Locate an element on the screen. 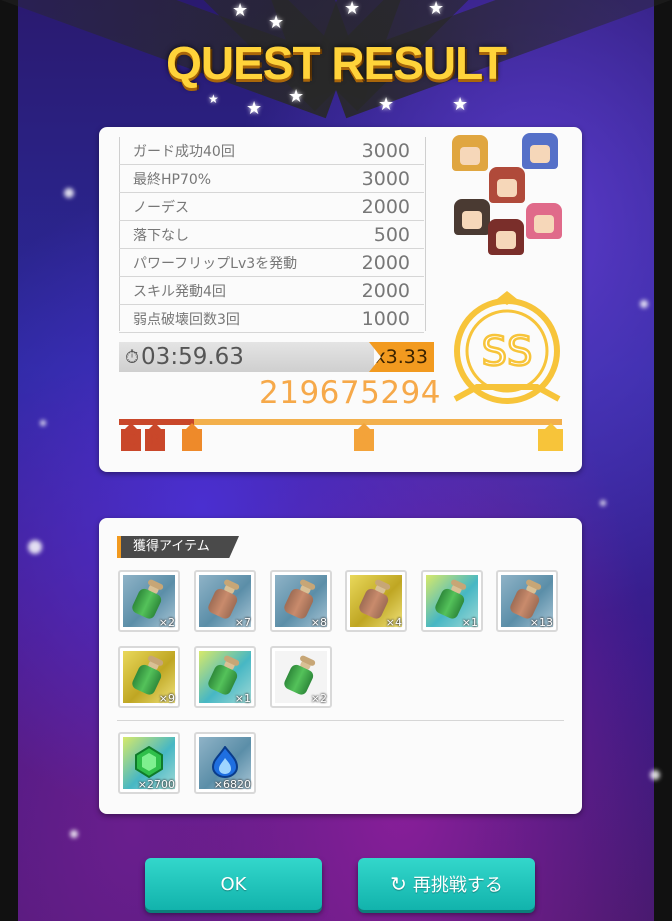 The image size is (672, 921). page-title: QUEST RESULT is located at coordinates (336, 63).